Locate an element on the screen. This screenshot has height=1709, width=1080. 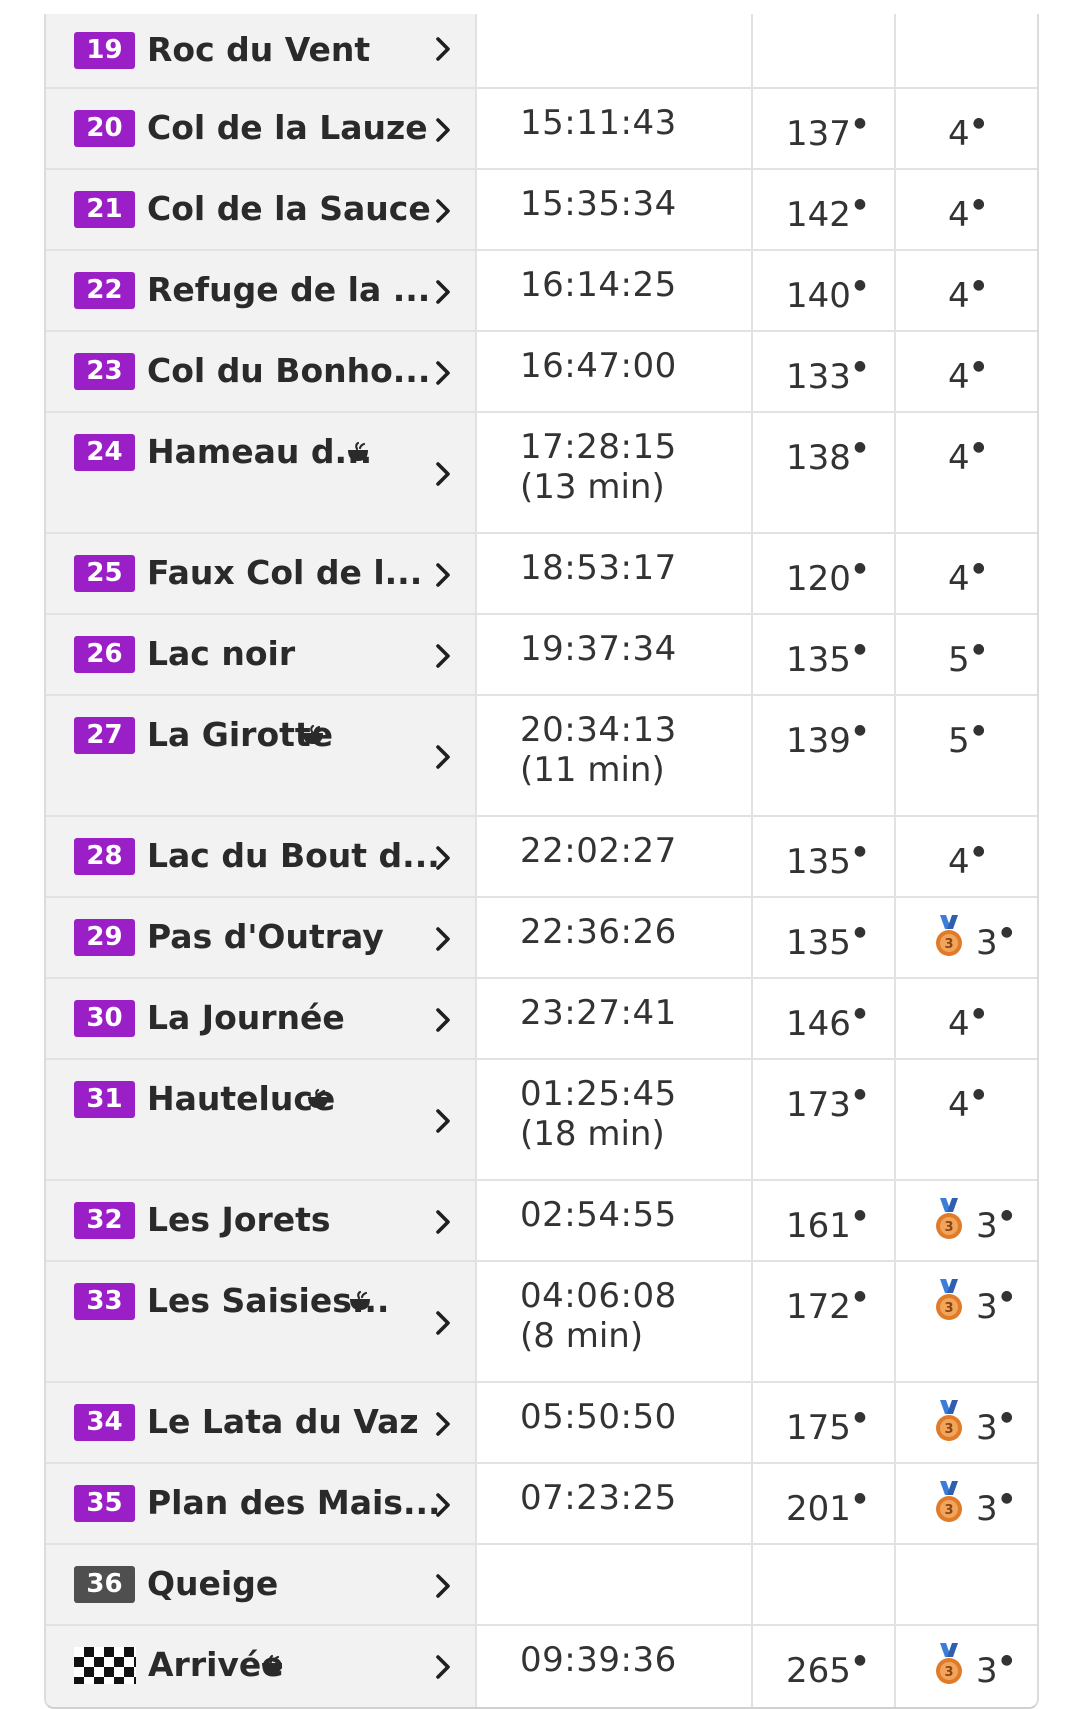
table-row: 23 Col du Bonho... 16:47:00 133 ● 4 ● is located at coordinates (541, 372).